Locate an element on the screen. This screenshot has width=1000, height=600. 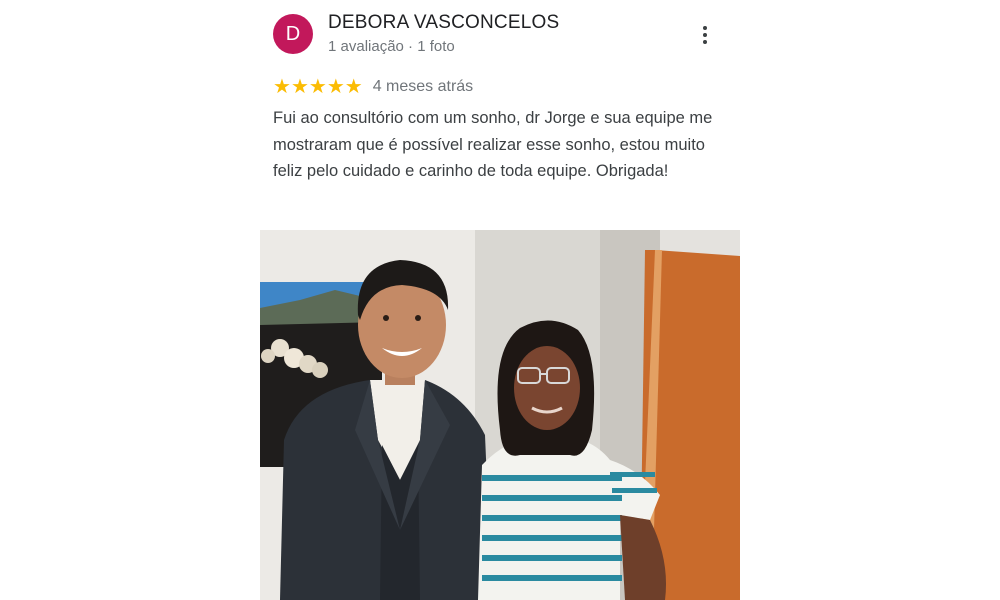
avatar: D is located at coordinates (293, 34).